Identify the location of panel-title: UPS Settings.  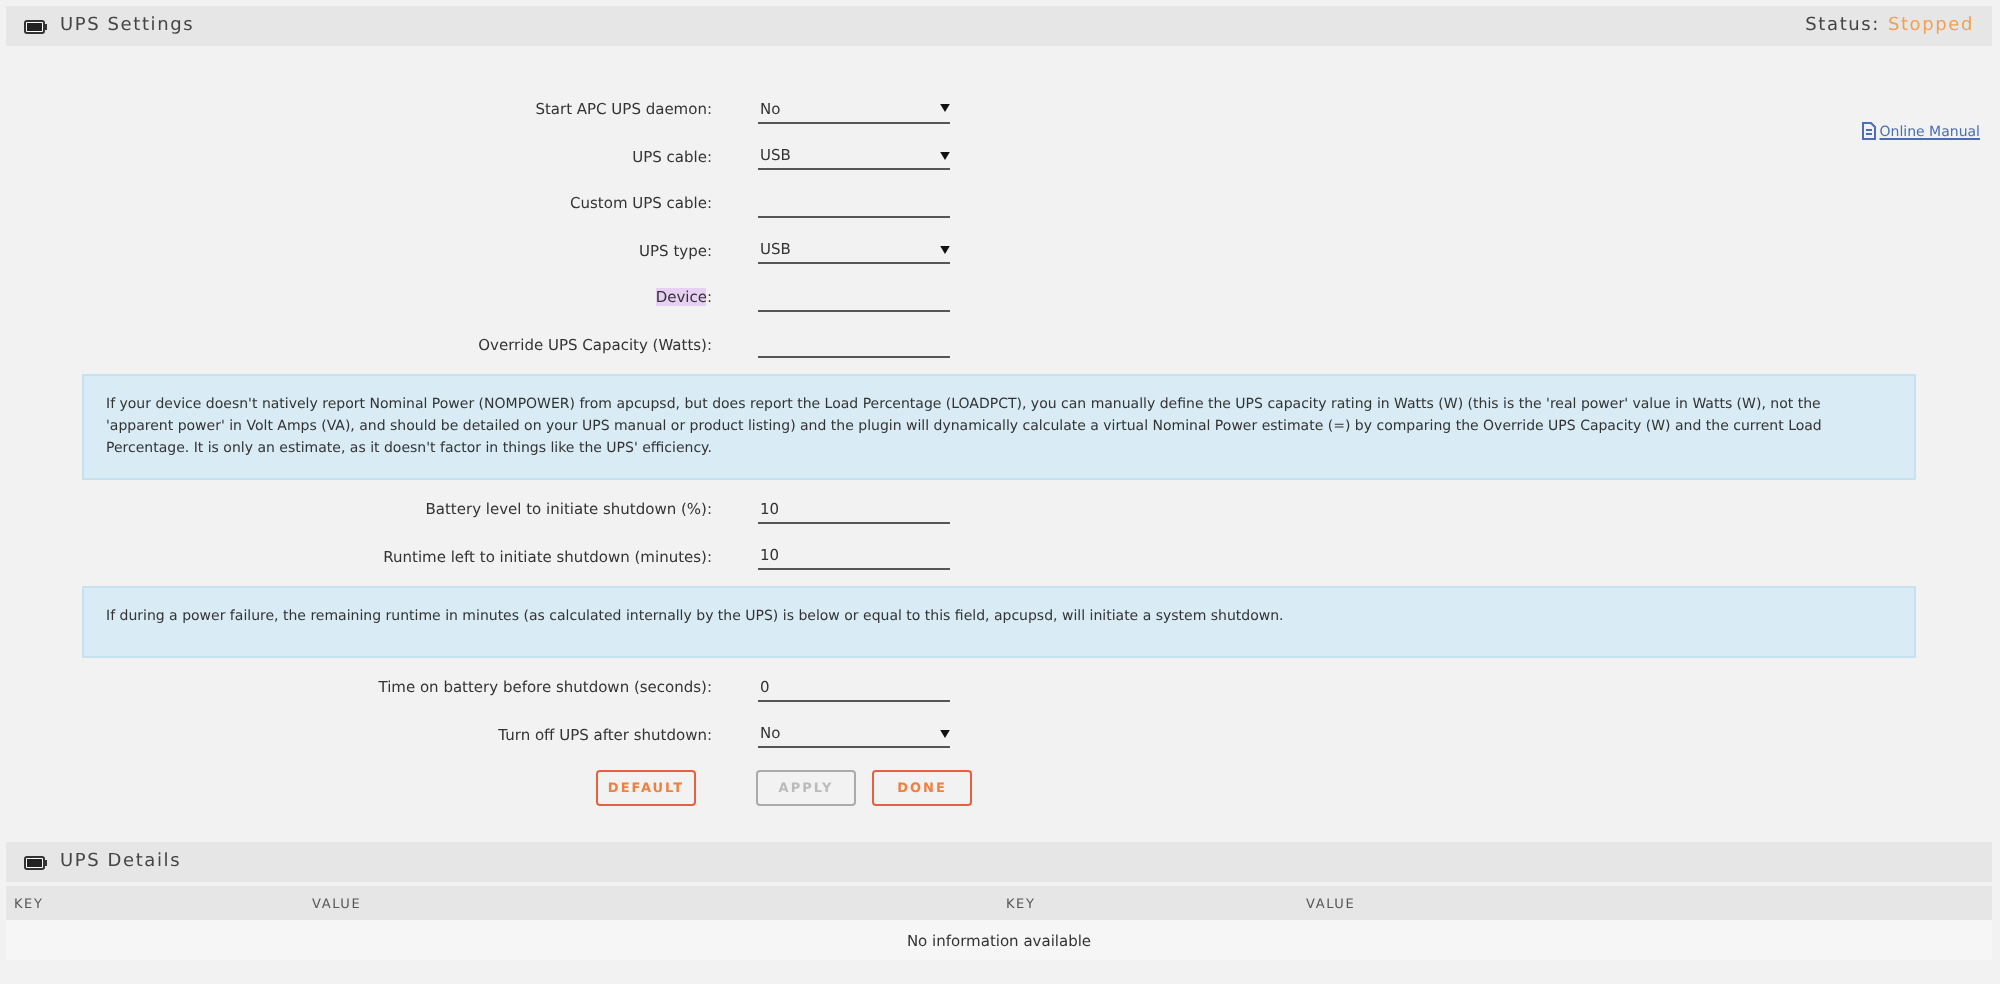
(127, 26).